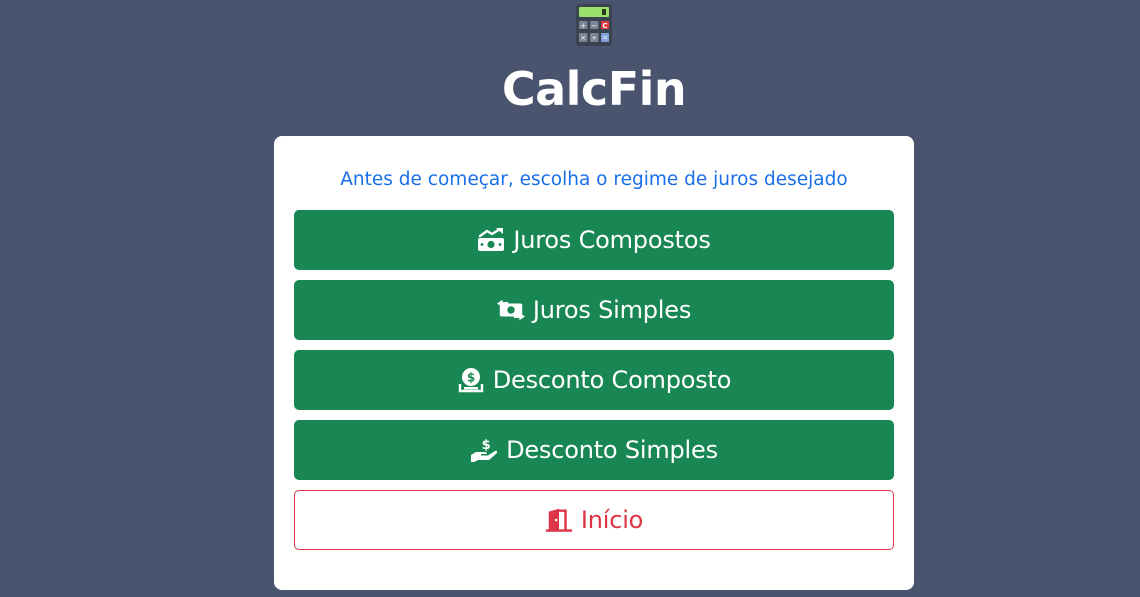 This screenshot has width=1140, height=597. What do you see at coordinates (612, 380) in the screenshot?
I see `desconto-composto-label: Desconto Composto` at bounding box center [612, 380].